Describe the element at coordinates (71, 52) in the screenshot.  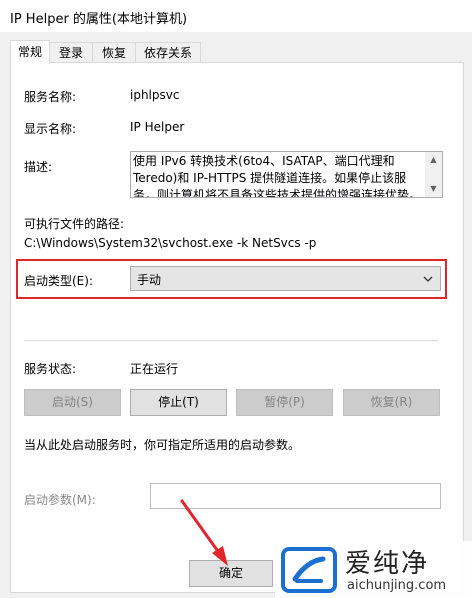
I see `tab-logon: 登录` at that location.